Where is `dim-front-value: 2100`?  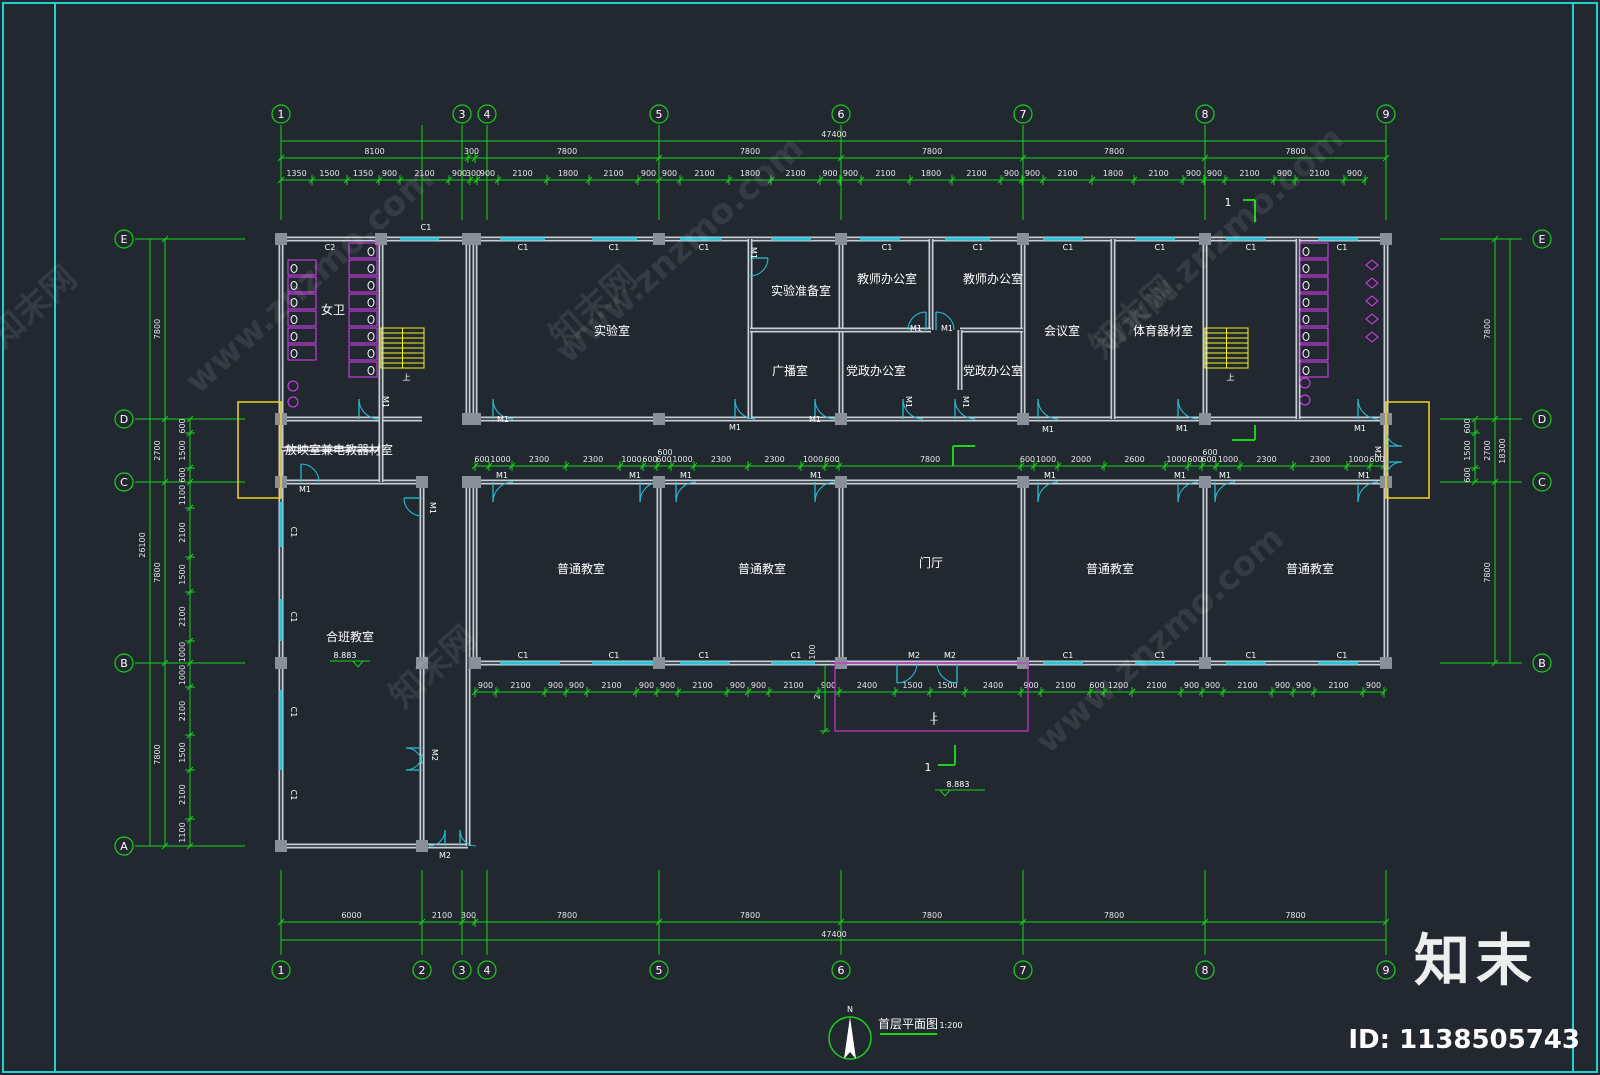 dim-front-value: 2100 is located at coordinates (1156, 685).